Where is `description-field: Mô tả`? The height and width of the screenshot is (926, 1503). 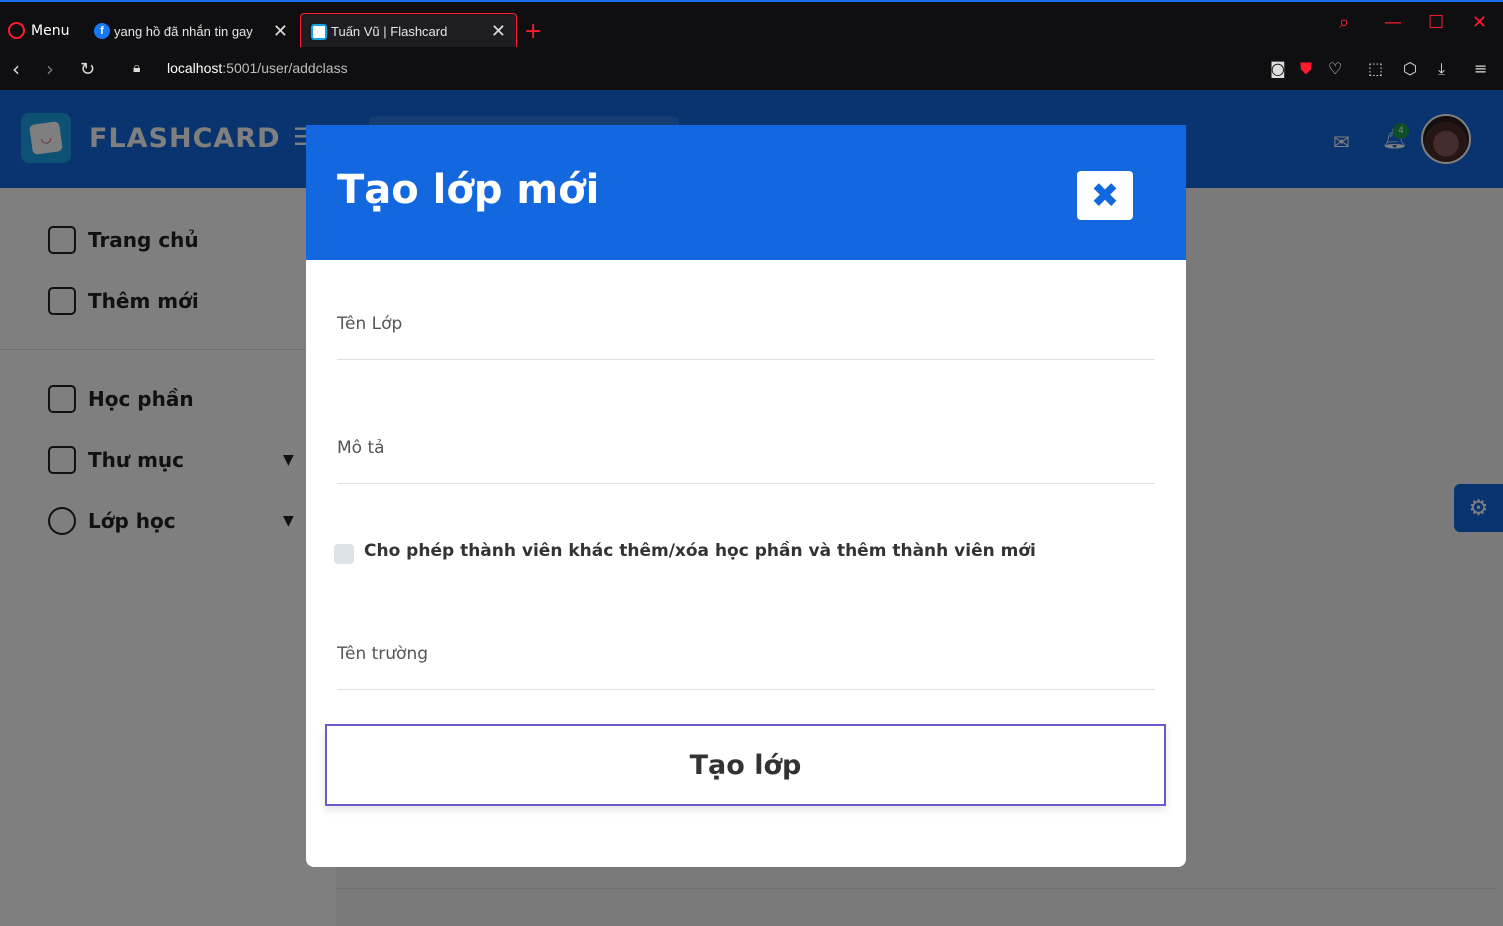
description-field: Mô tả is located at coordinates (361, 448).